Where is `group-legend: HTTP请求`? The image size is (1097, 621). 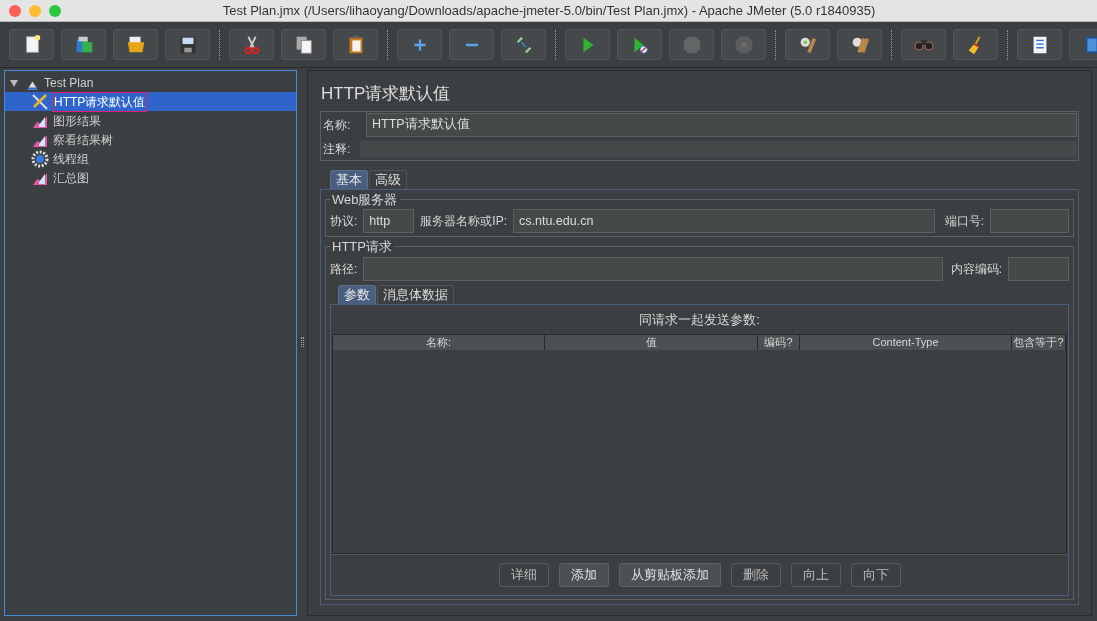 group-legend: HTTP请求 is located at coordinates (362, 247).